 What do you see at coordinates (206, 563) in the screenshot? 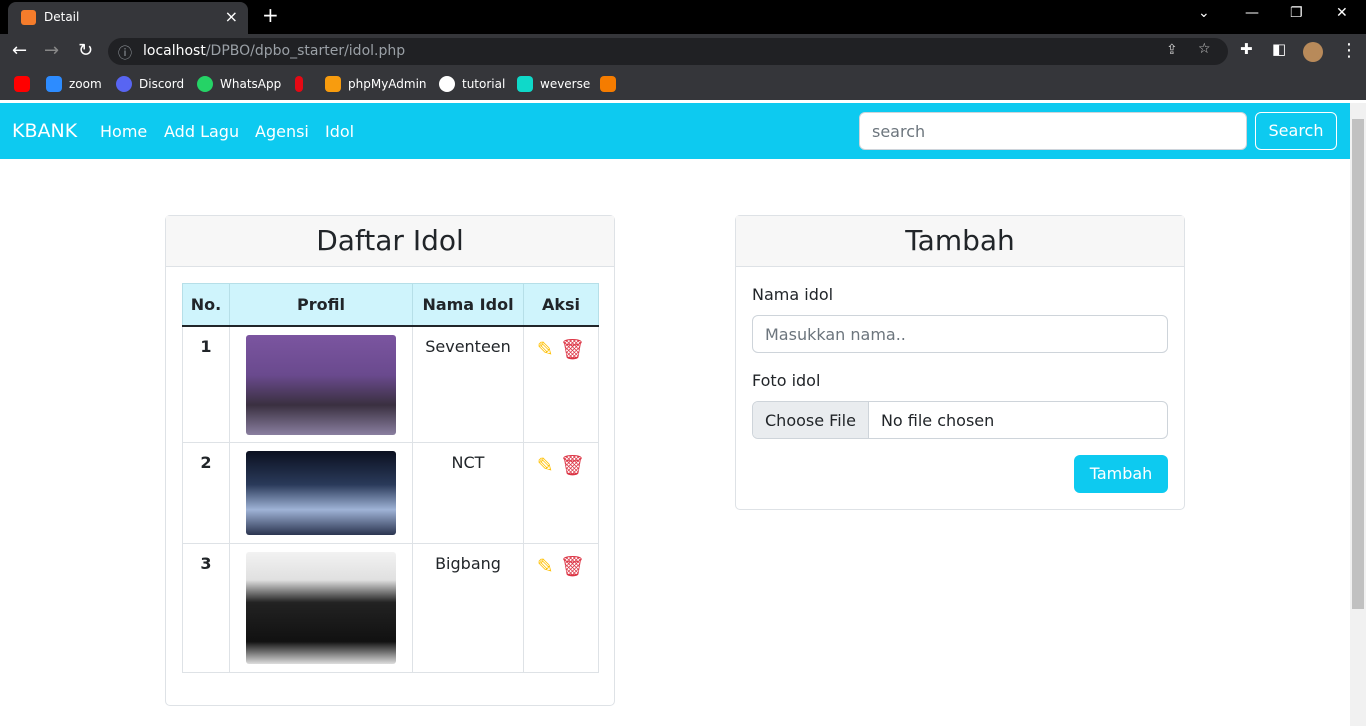
I see `row-no: 3` at bounding box center [206, 563].